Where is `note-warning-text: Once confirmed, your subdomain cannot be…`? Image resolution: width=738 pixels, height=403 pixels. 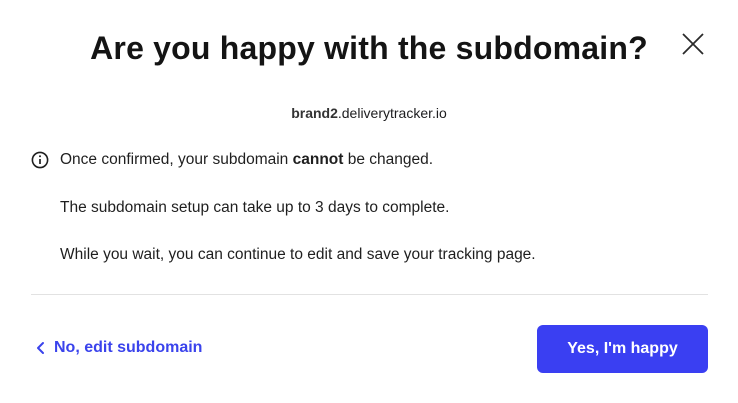 note-warning-text: Once confirmed, your subdomain cannot be… is located at coordinates (247, 159).